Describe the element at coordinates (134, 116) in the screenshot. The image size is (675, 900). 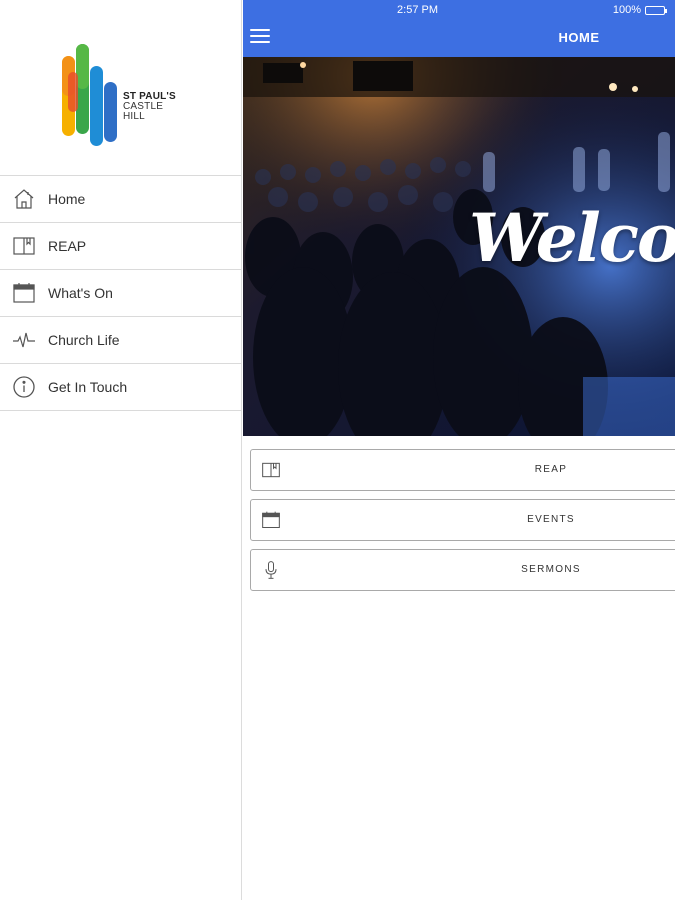
I see `logo-line-3: HILL` at that location.